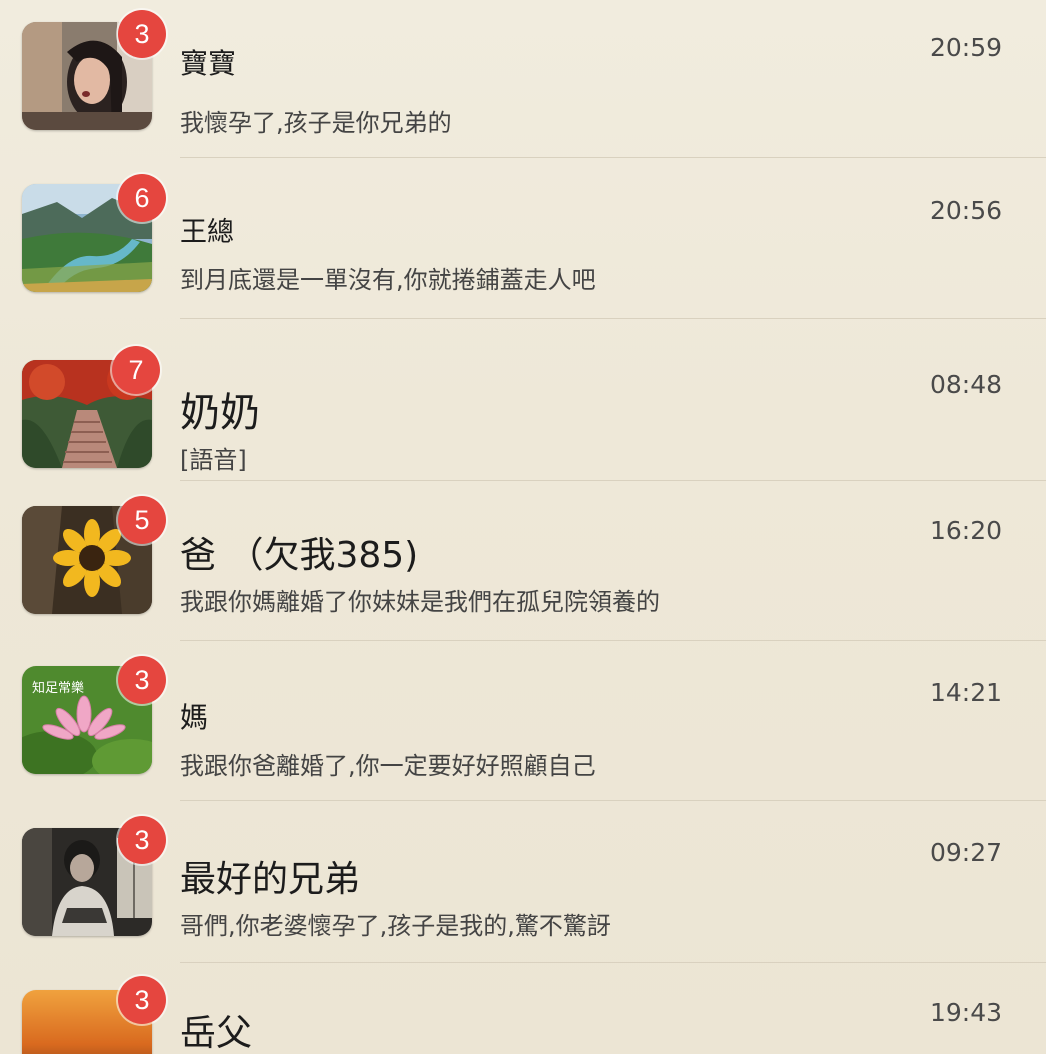 Image resolution: width=1046 pixels, height=1054 pixels. What do you see at coordinates (208, 63) in the screenshot?
I see `contact-name: 寶寶` at bounding box center [208, 63].